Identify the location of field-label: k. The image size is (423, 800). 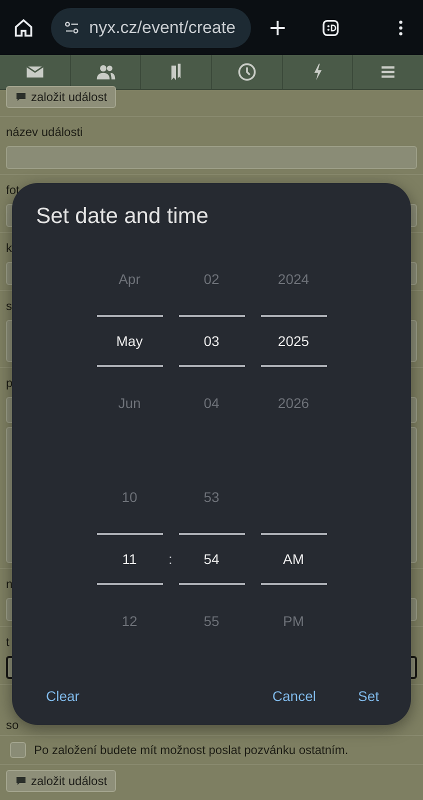
(9, 248).